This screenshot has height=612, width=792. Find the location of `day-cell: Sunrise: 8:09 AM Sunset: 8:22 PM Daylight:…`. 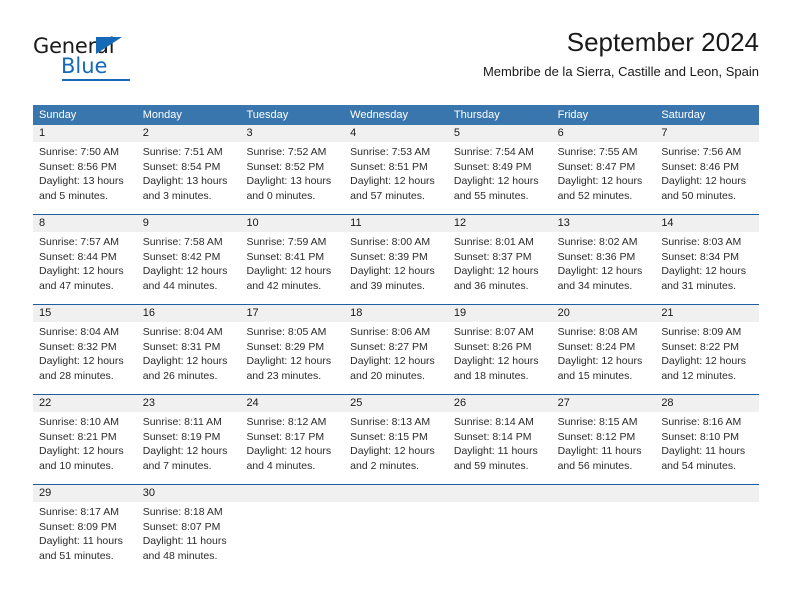

day-cell: Sunrise: 8:09 AM Sunset: 8:22 PM Daylight:… is located at coordinates (707, 358).